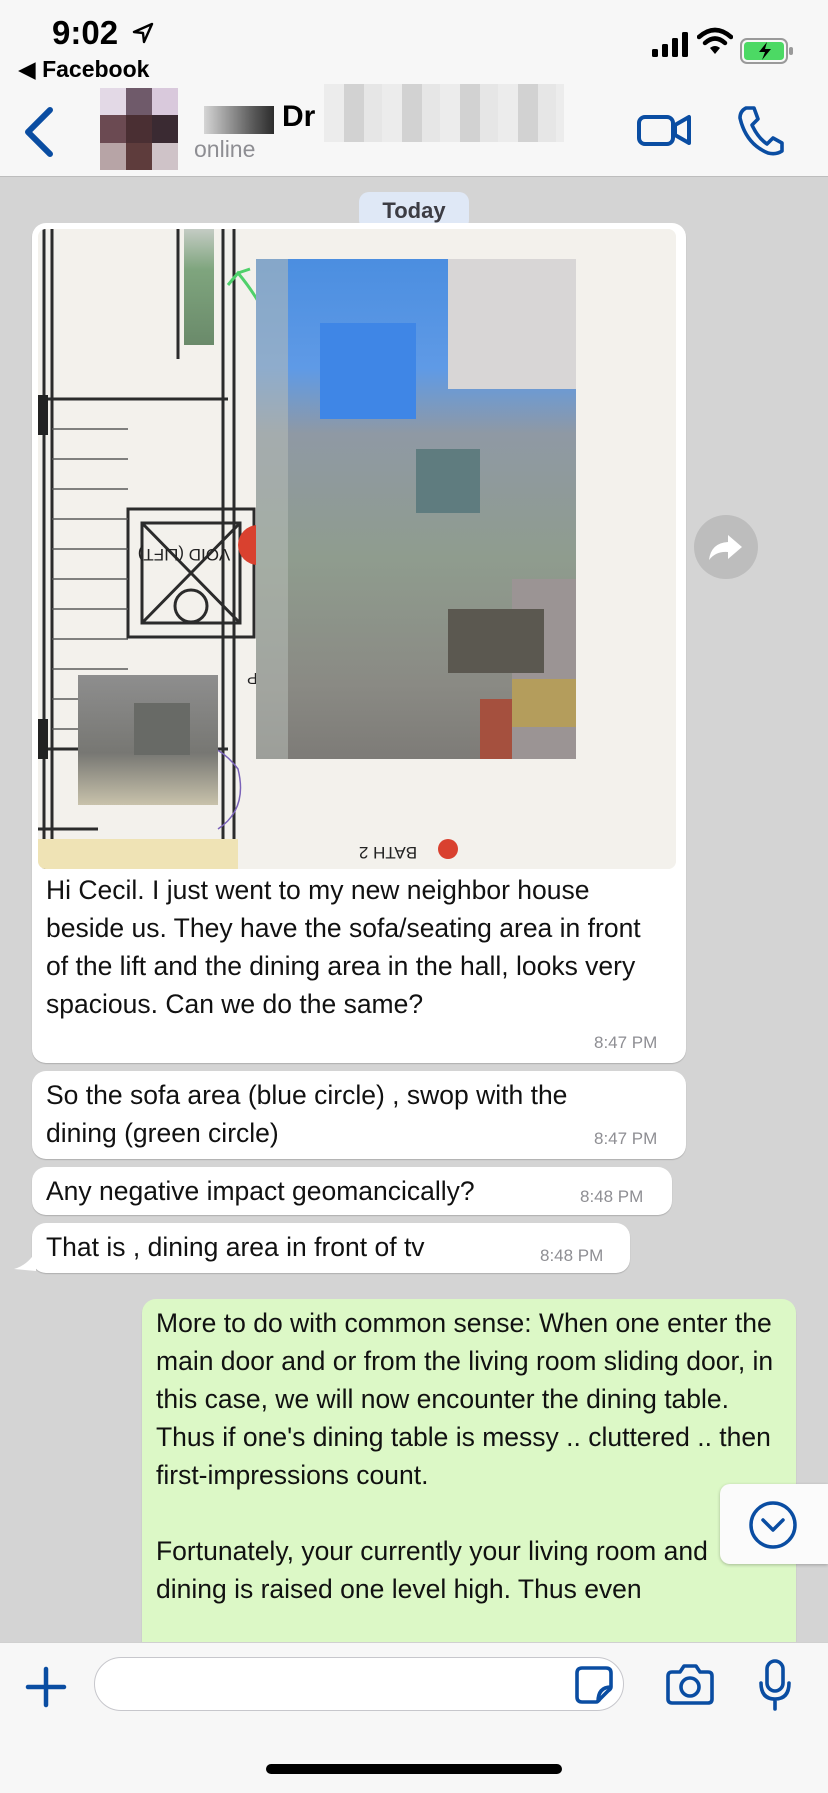 The image size is (828, 1793). I want to click on location-arrow-icon, so click(143, 33).